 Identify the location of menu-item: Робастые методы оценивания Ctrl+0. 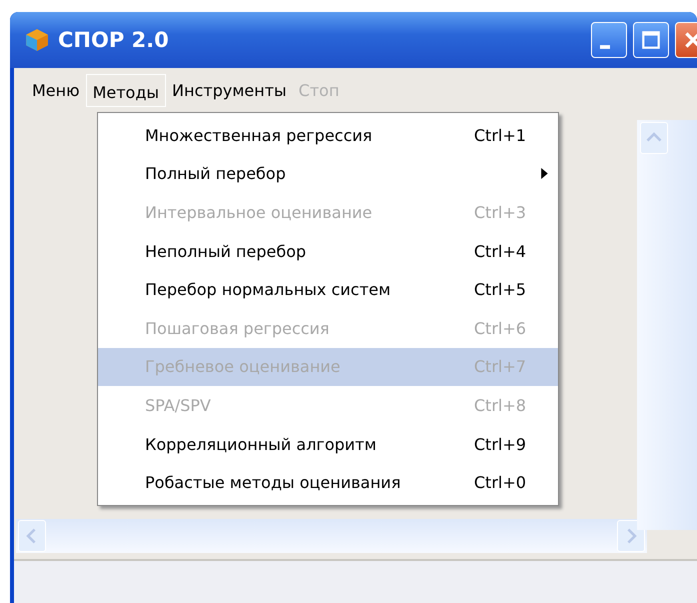
(328, 482).